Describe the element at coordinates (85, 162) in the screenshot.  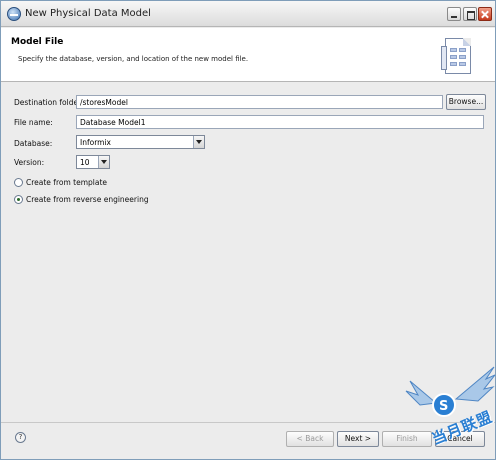
I see `version-select-value: 10` at that location.